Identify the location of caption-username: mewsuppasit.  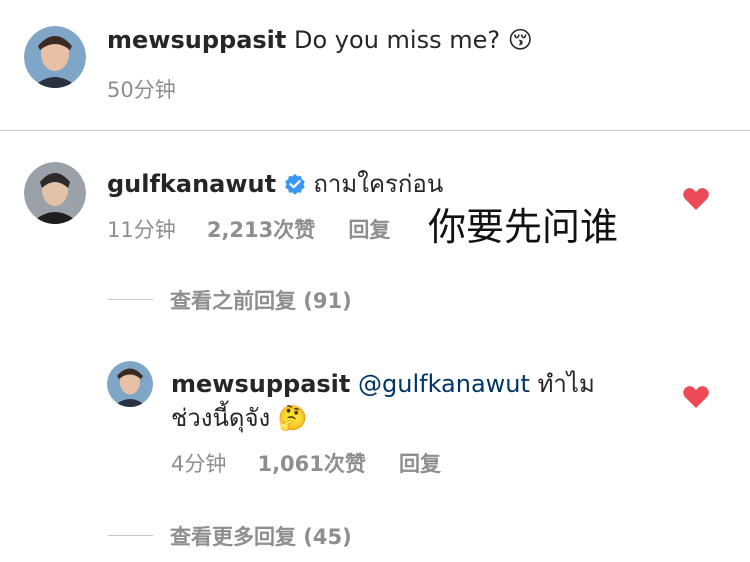
(196, 40).